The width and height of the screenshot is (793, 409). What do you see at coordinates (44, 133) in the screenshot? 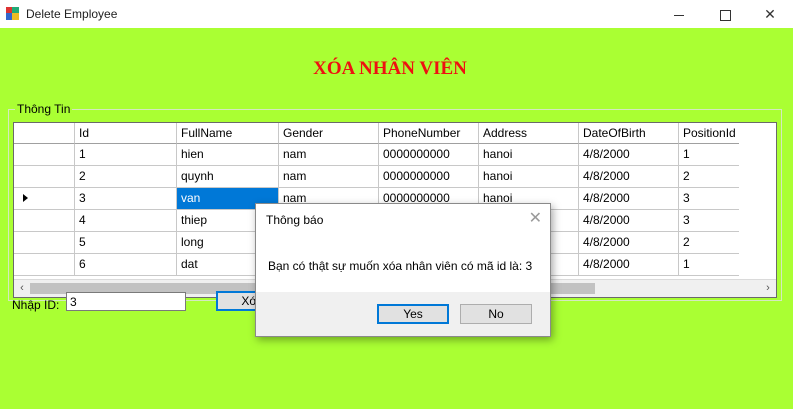
I see `row-header-corner` at bounding box center [44, 133].